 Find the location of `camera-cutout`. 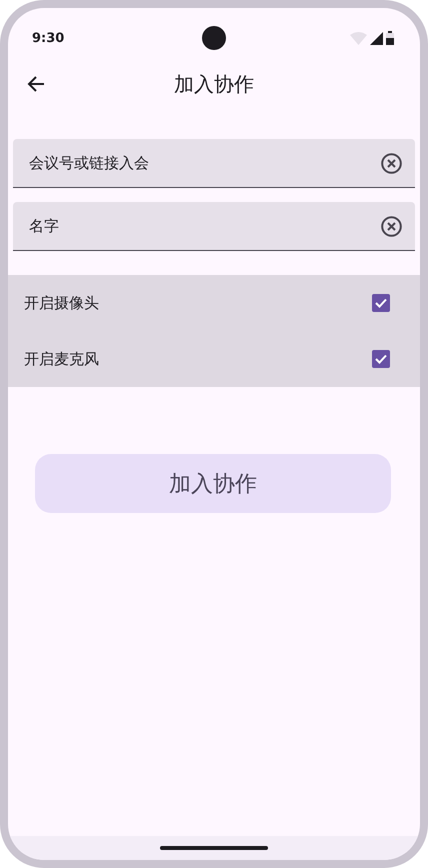

camera-cutout is located at coordinates (214, 38).